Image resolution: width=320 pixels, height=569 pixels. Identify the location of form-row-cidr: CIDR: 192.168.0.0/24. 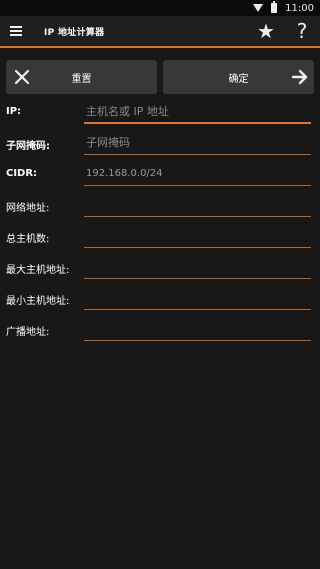
(160, 177).